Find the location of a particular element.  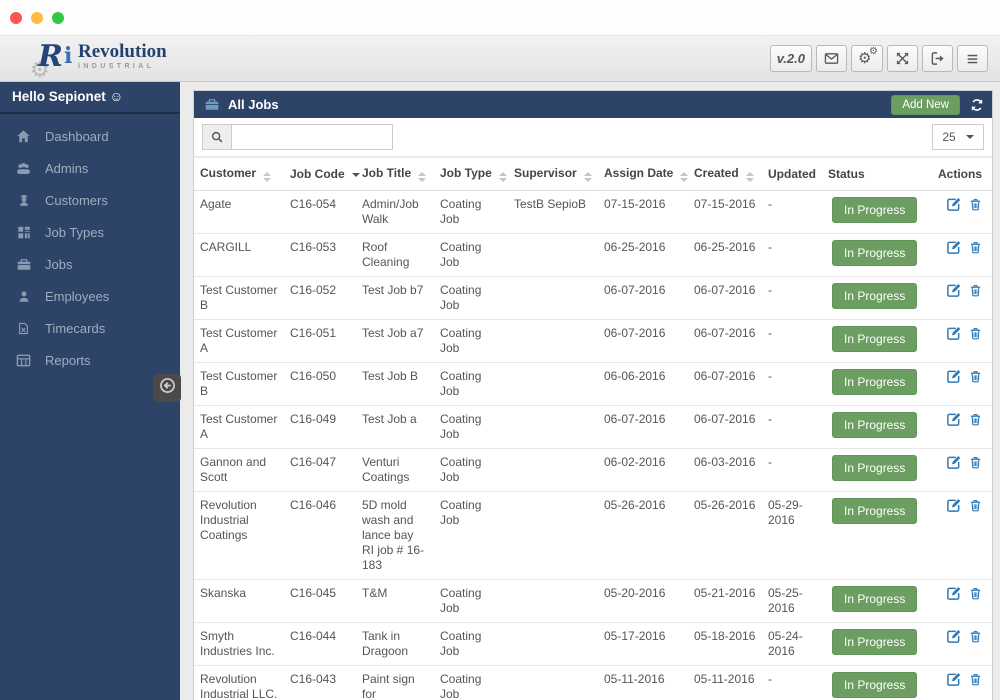

chevron-down-icon is located at coordinates (969, 137).